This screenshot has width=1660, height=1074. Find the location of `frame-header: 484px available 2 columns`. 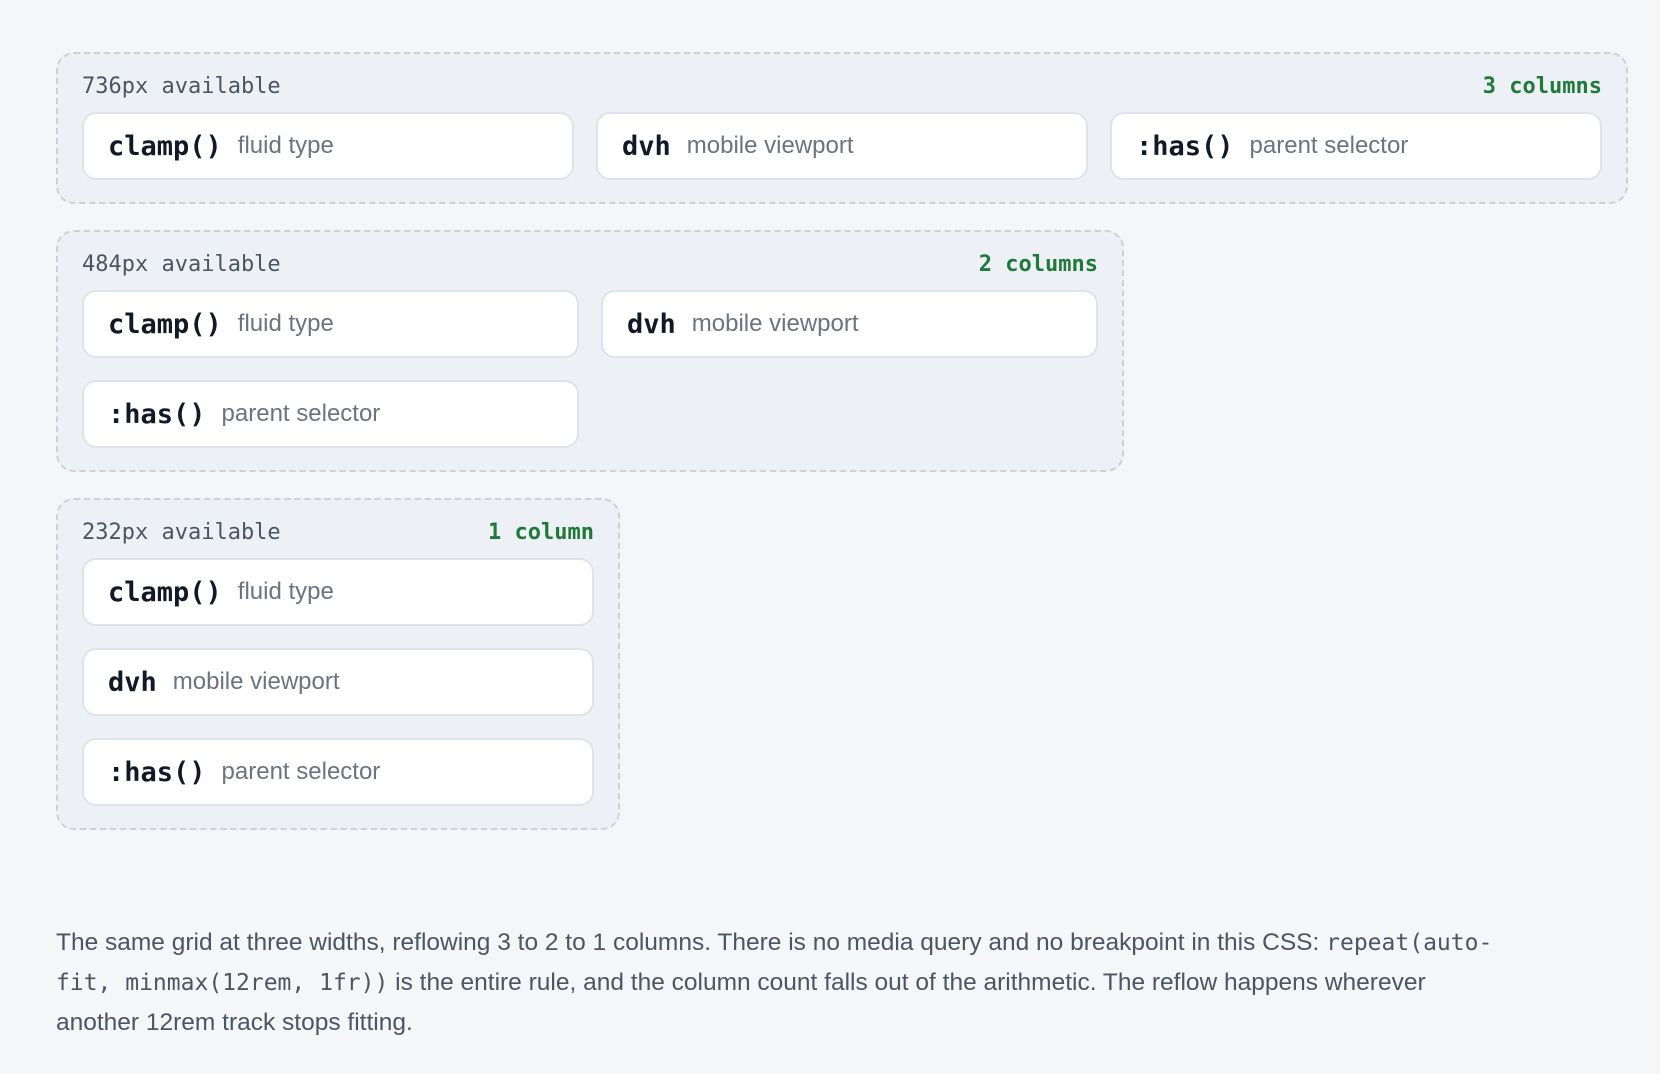

frame-header: 484px available 2 columns is located at coordinates (590, 264).